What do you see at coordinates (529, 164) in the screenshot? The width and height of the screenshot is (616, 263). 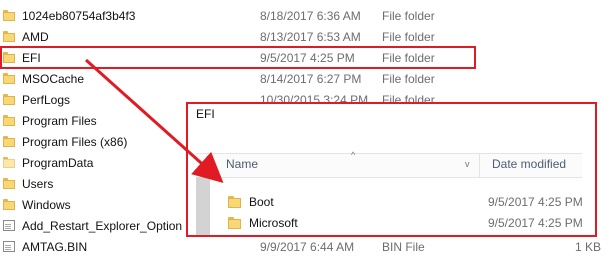 I see `date-modified-column-header: Date modified` at bounding box center [529, 164].